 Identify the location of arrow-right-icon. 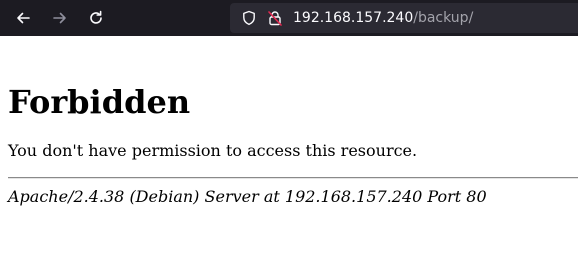
(59, 18).